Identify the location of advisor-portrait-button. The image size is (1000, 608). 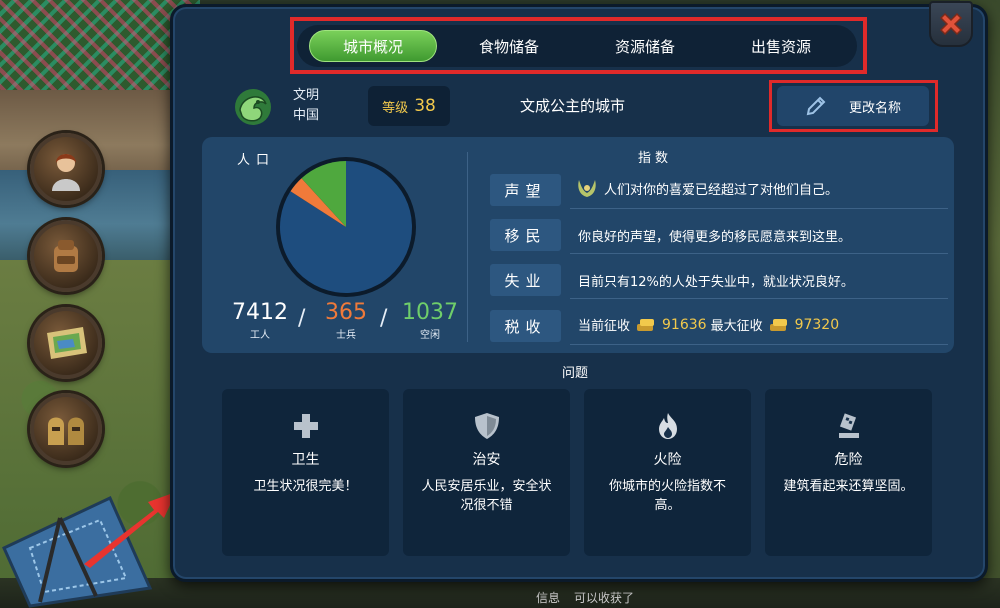
(66, 169).